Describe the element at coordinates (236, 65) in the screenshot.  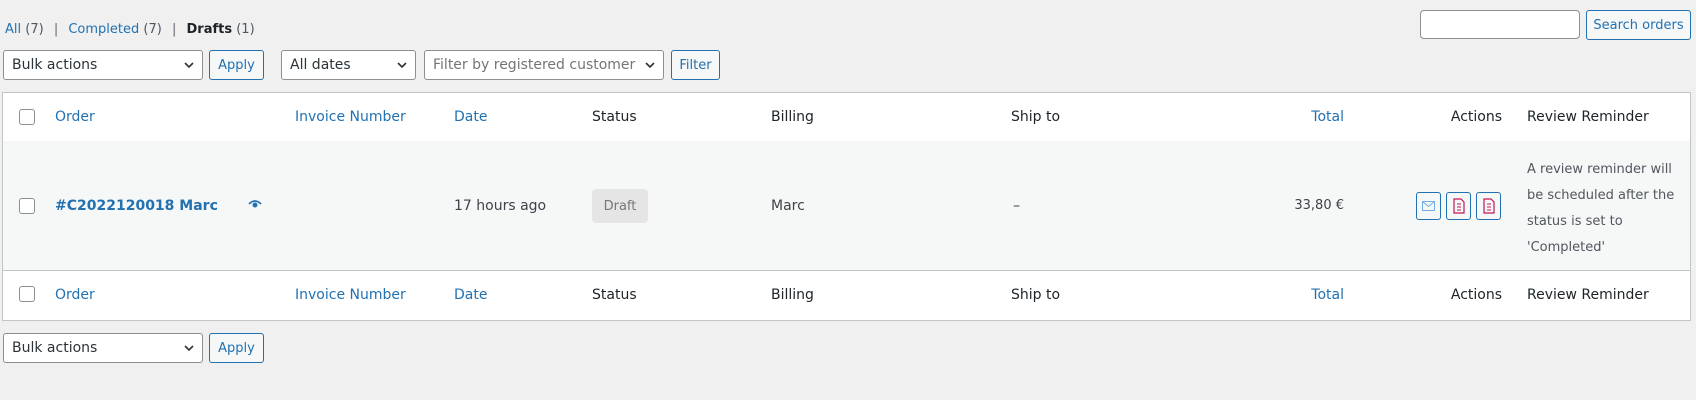
I see `apply-button-top: Apply` at that location.